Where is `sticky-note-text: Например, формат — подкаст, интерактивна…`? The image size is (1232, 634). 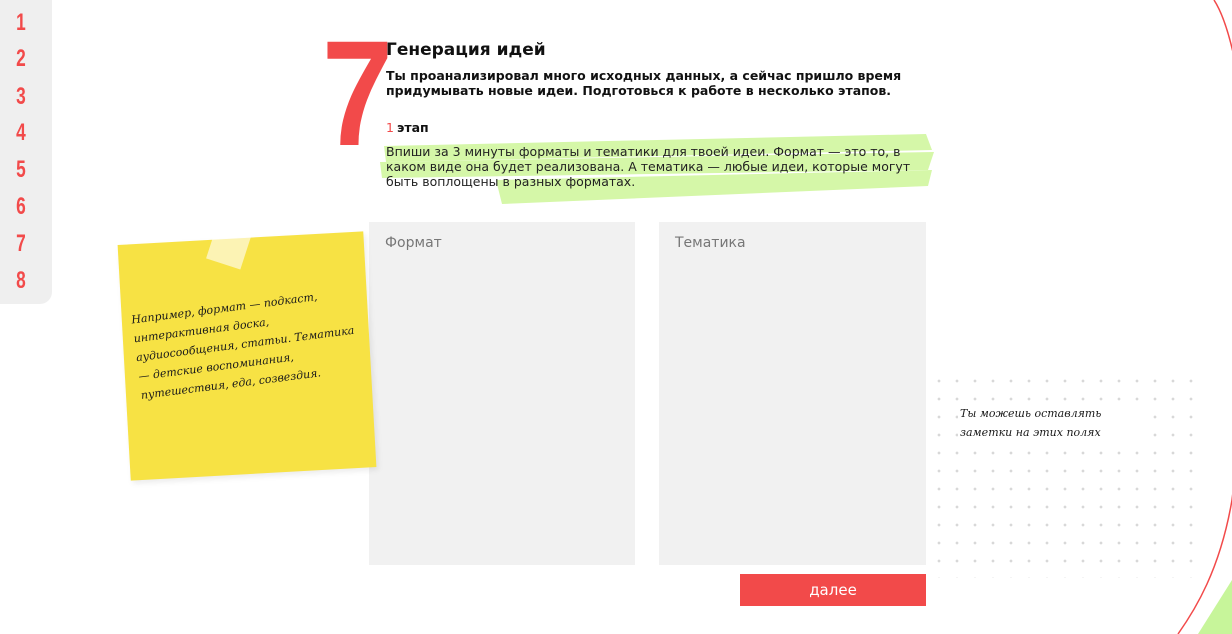
sticky-note-text: Например, формат — подкаст, интерактивна… is located at coordinates (242, 346).